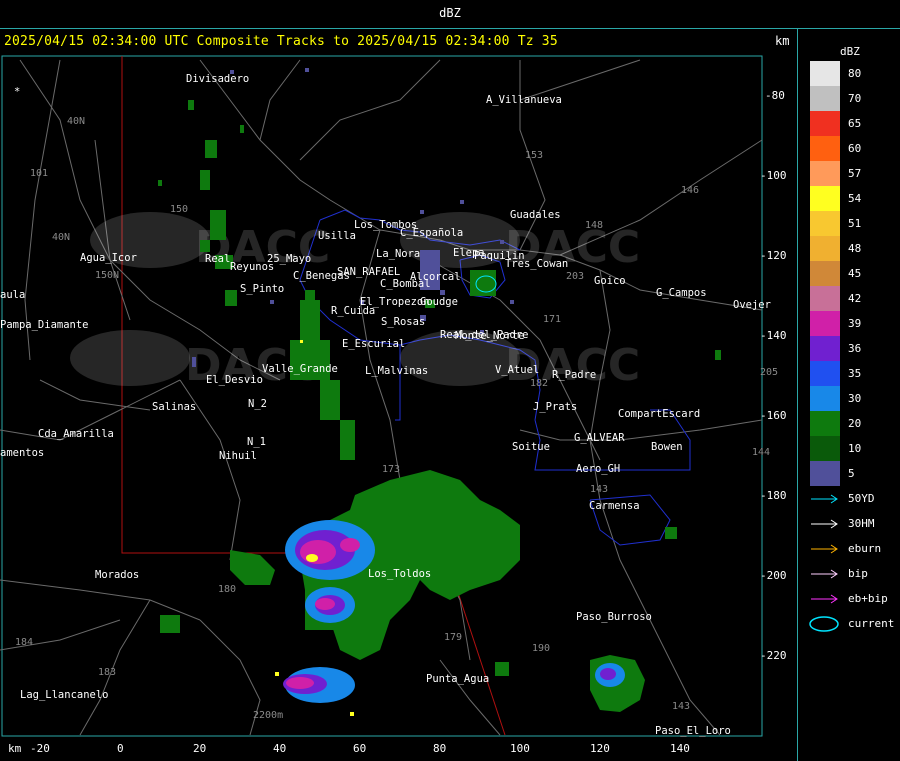 The height and width of the screenshot is (761, 900). I want to click on svg-text: G_ALVEAR, so click(599, 438).